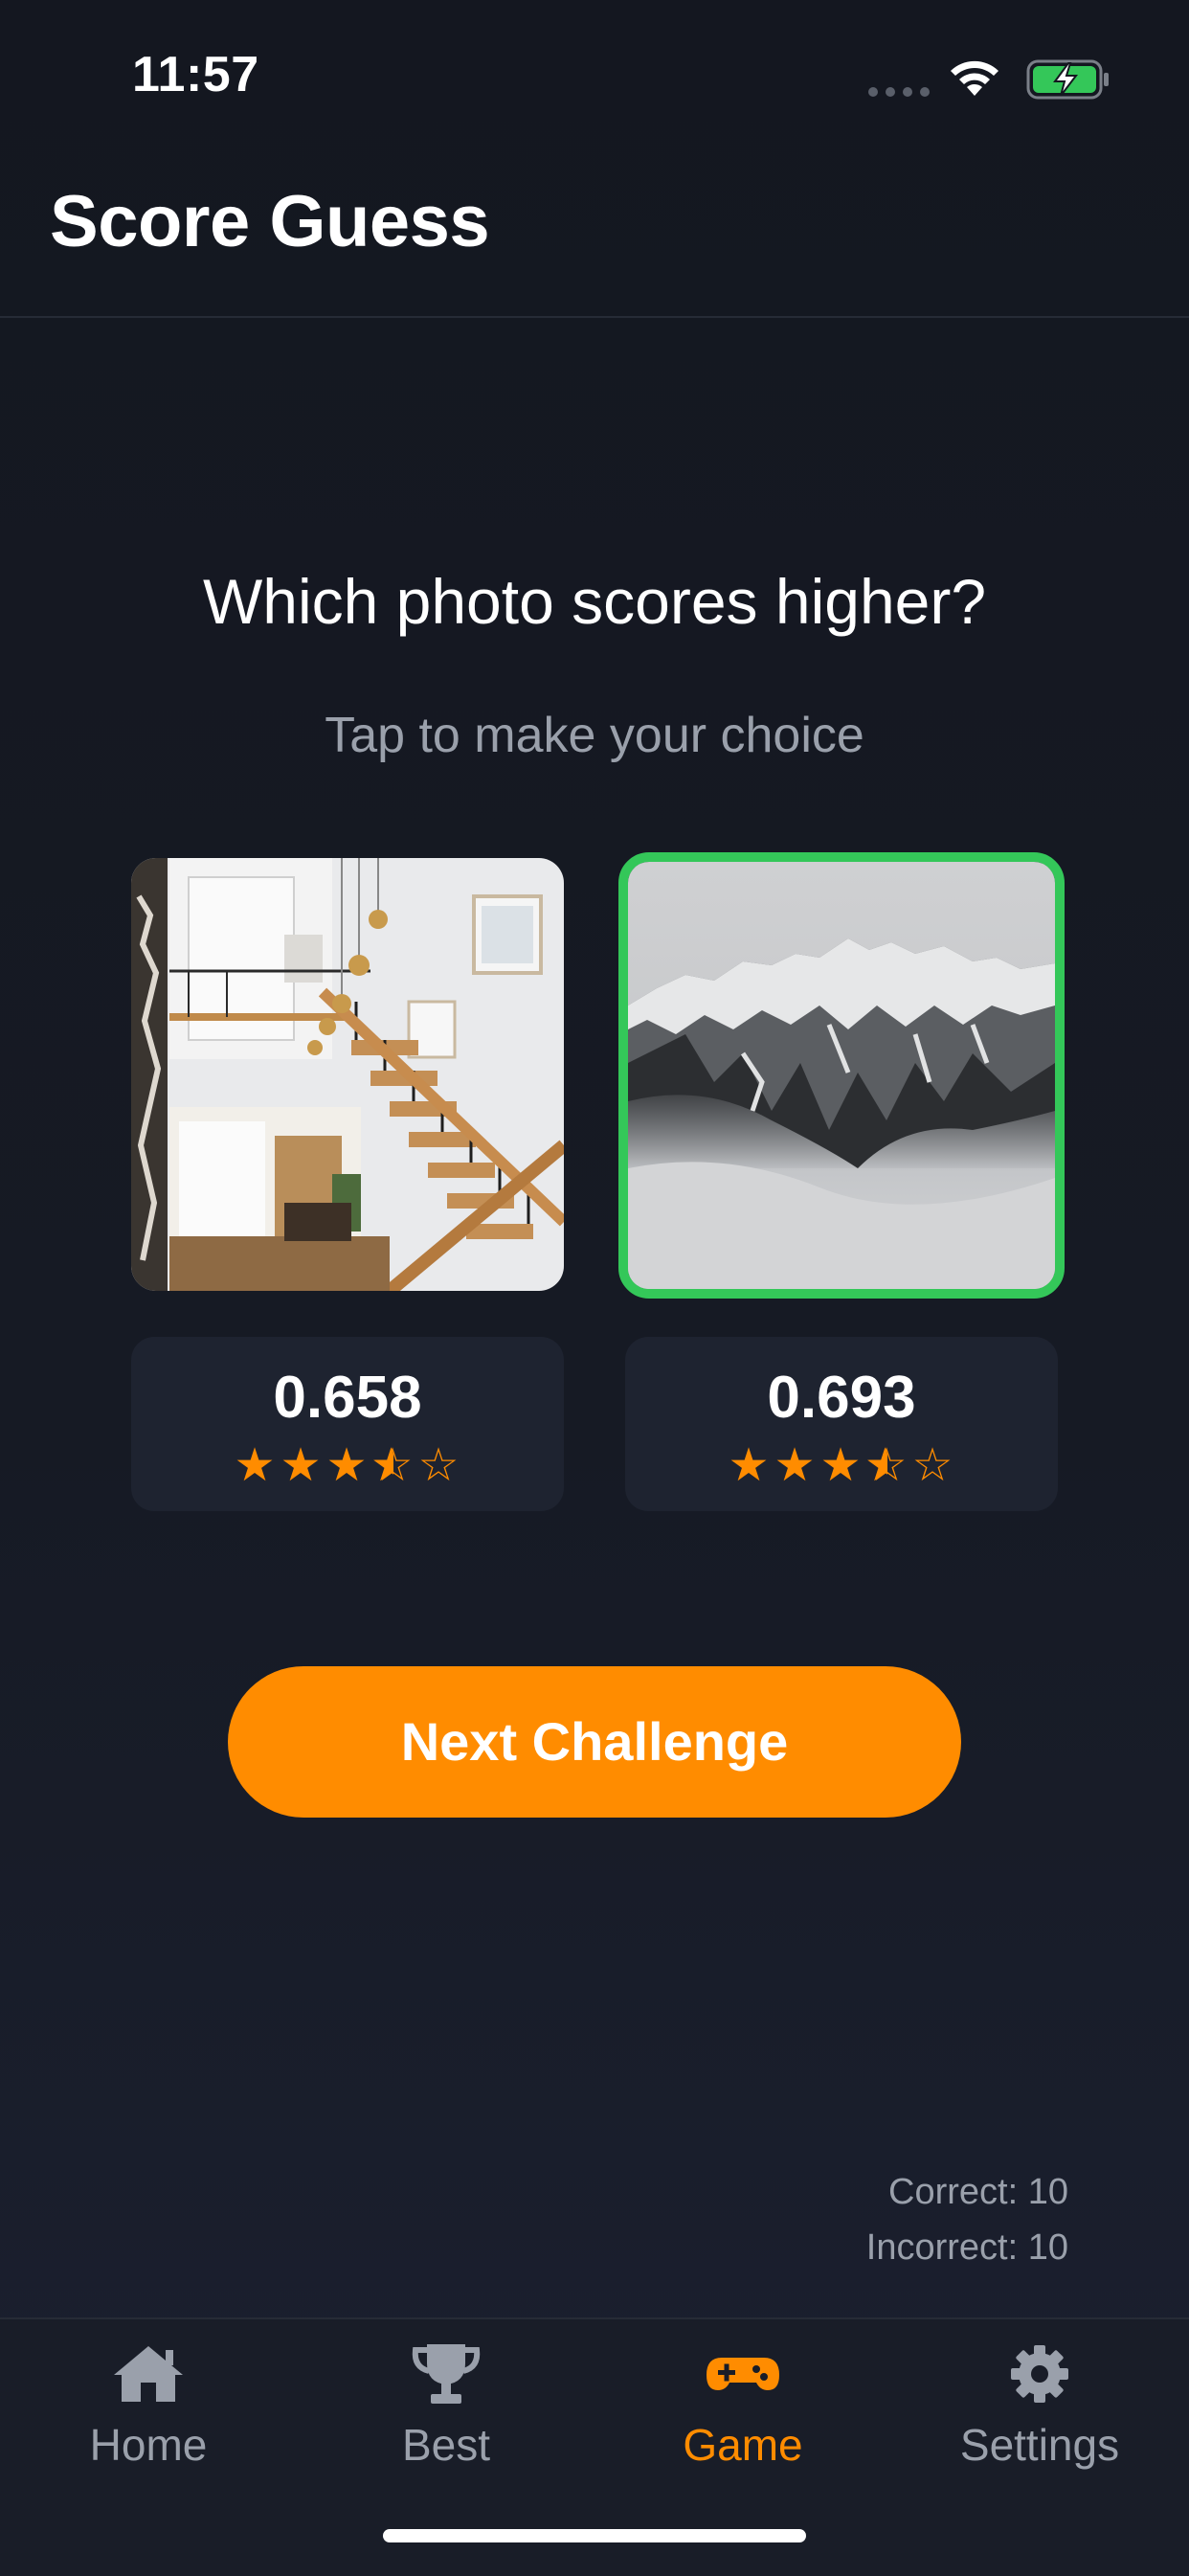 Image resolution: width=1189 pixels, height=2576 pixels. I want to click on navigation-bar: Score Guess, so click(594, 235).